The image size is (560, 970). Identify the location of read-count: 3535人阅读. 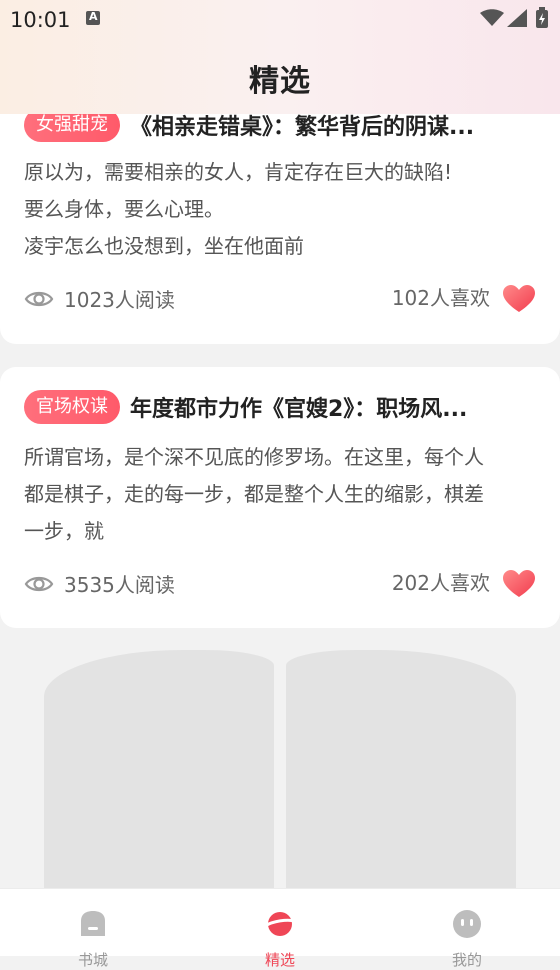
(119, 585).